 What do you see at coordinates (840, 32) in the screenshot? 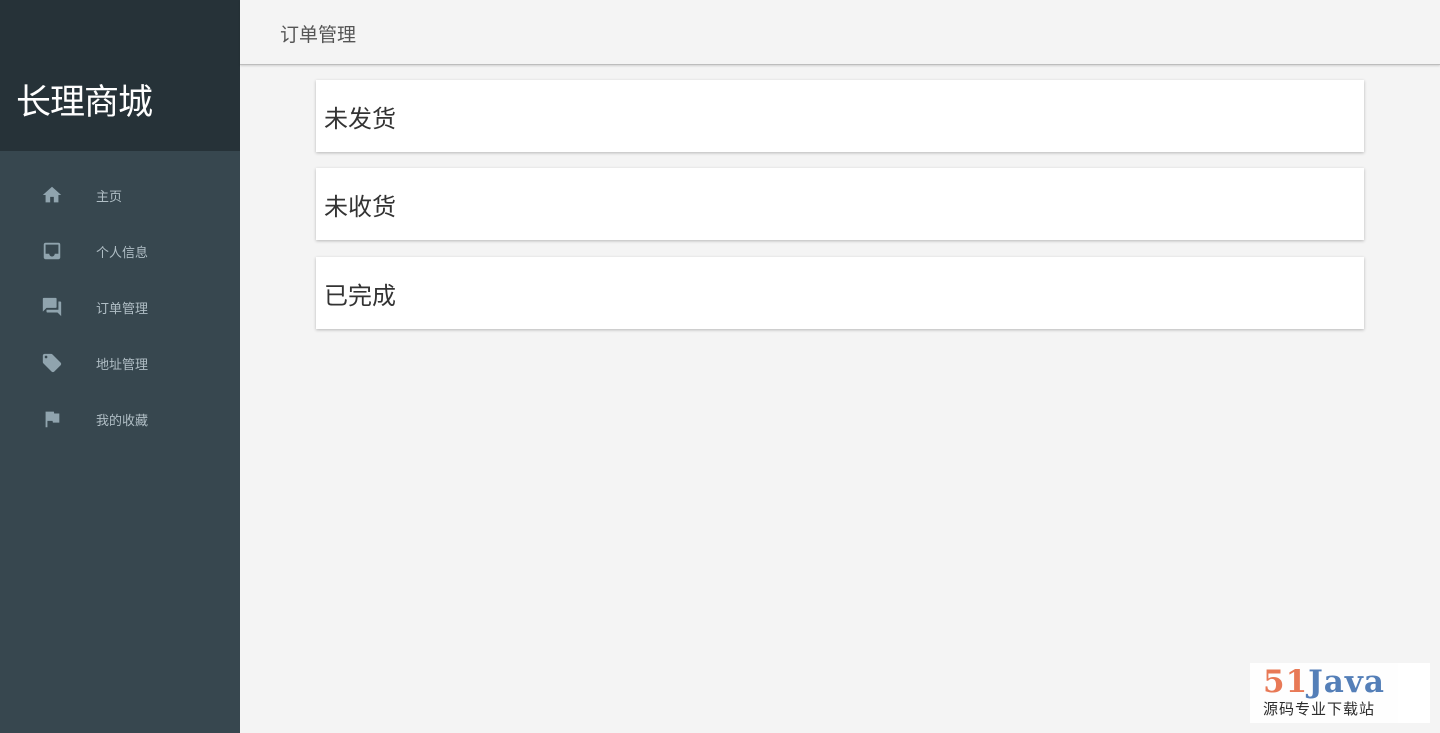
I see `top-bar: 订单管理` at bounding box center [840, 32].